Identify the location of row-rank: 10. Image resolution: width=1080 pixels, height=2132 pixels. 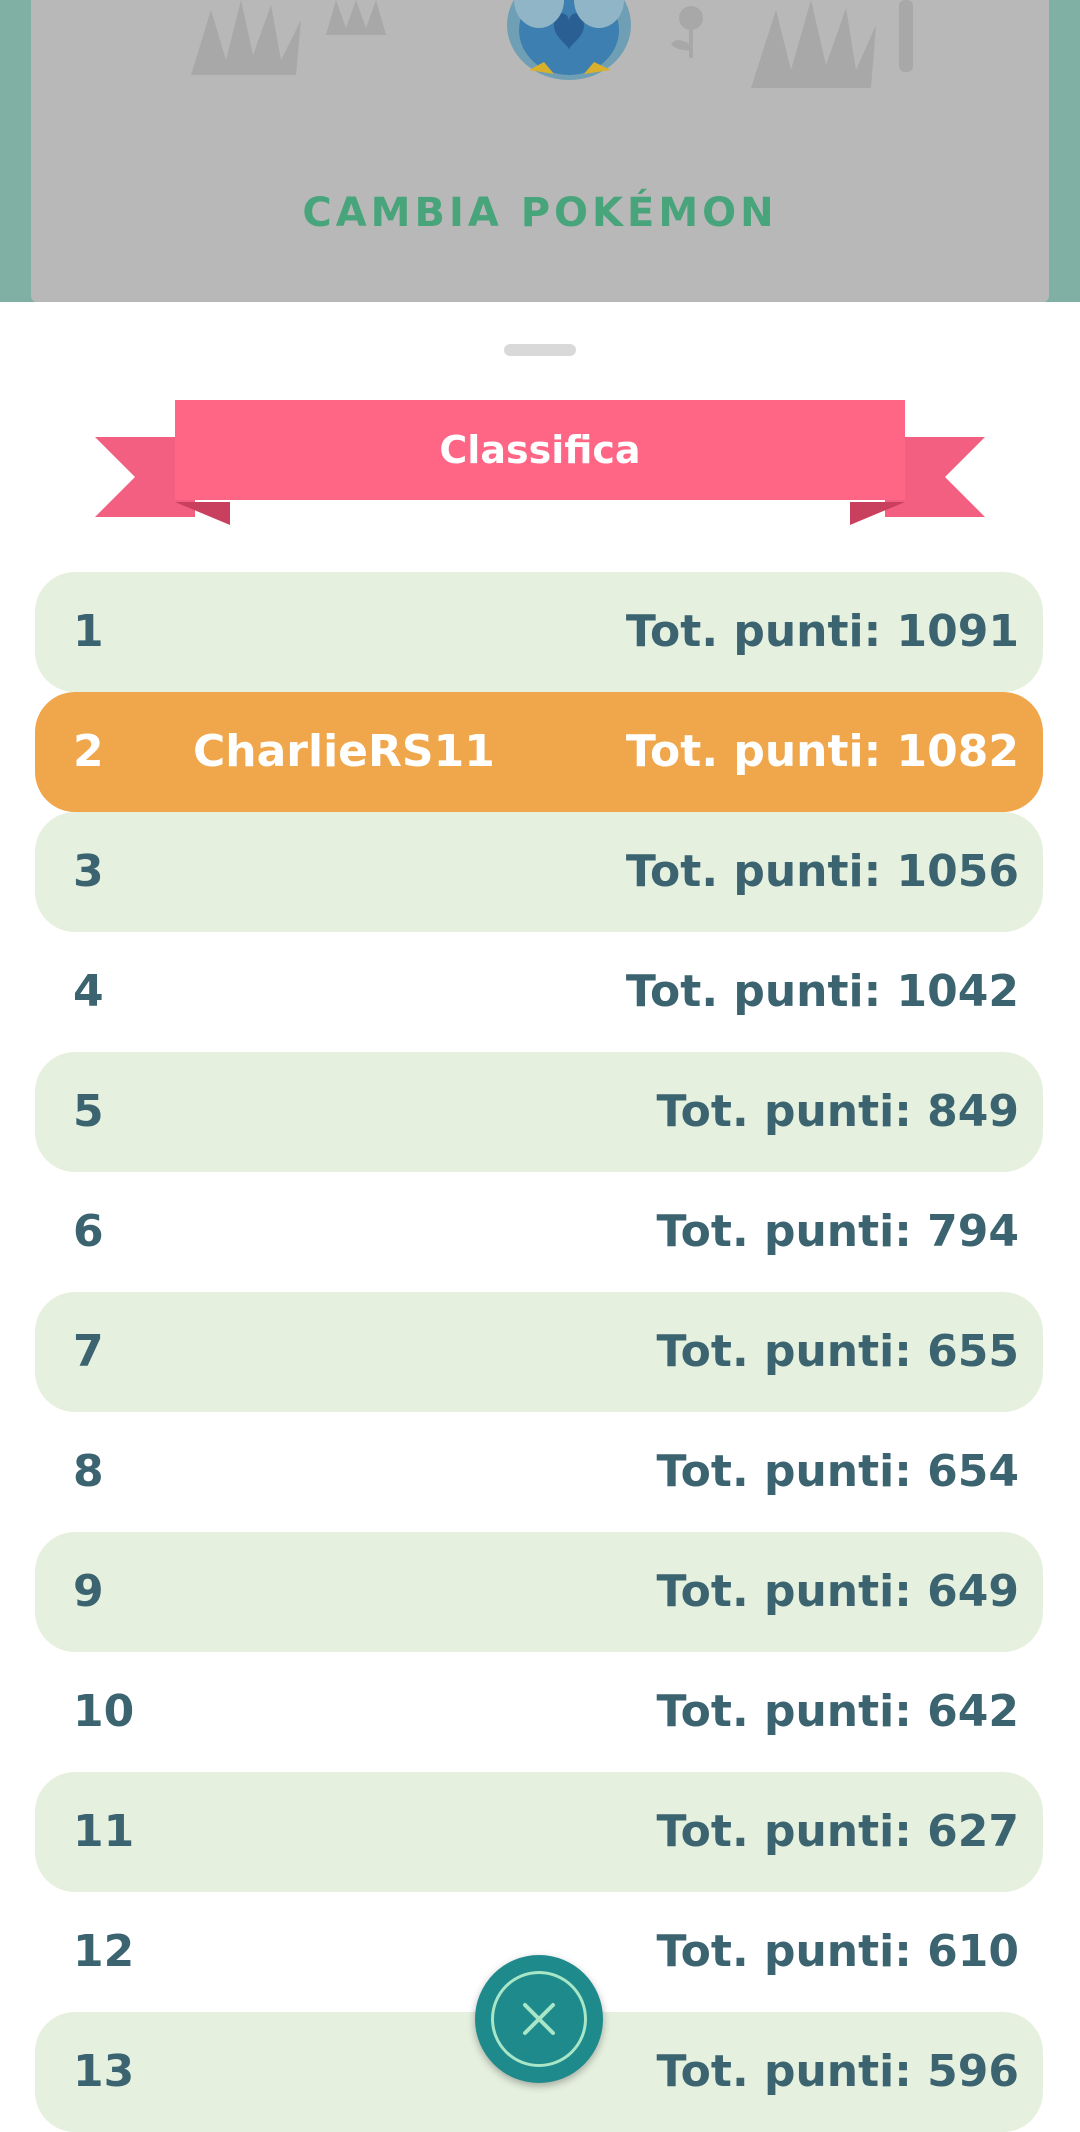
(104, 1711).